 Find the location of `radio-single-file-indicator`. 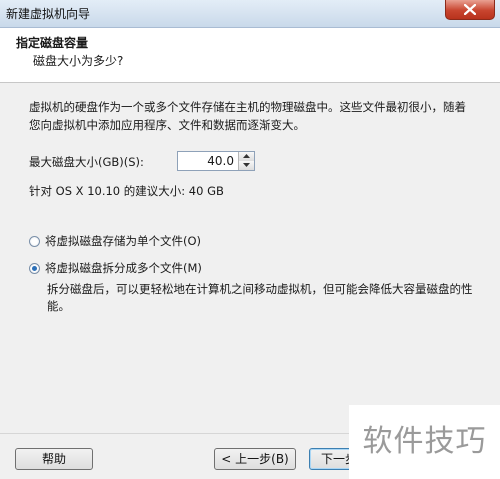

radio-single-file-indicator is located at coordinates (34, 241).